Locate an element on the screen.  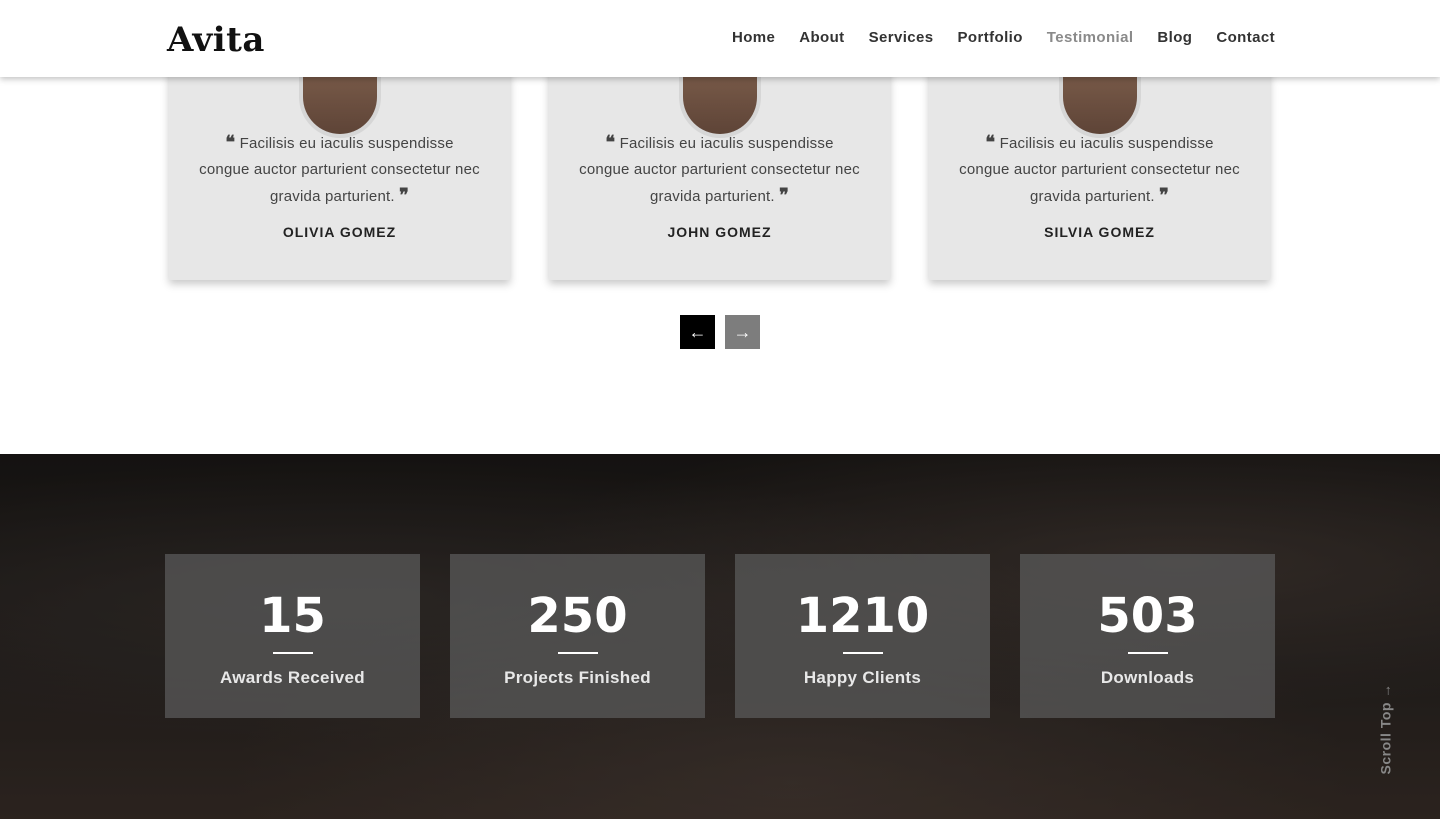
stat-value: 15 is located at coordinates (292, 616).